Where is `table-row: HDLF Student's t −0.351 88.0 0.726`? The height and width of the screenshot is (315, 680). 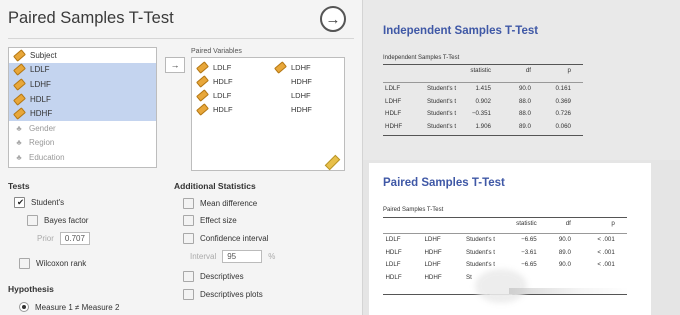
table-row: HDLF Student's t −0.351 88.0 0.726 is located at coordinates (483, 114).